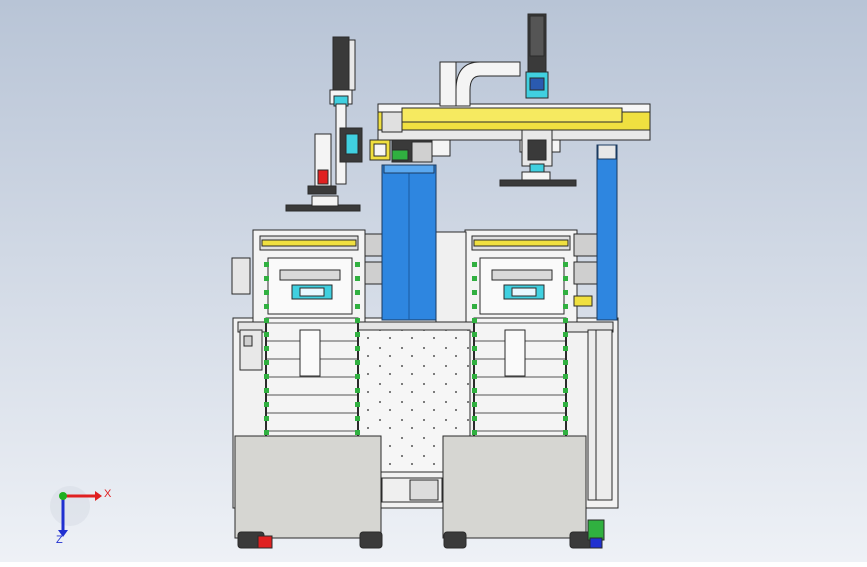 The height and width of the screenshot is (567, 867). What do you see at coordinates (59, 540) in the screenshot?
I see `z-axis-label: Z` at bounding box center [59, 540].